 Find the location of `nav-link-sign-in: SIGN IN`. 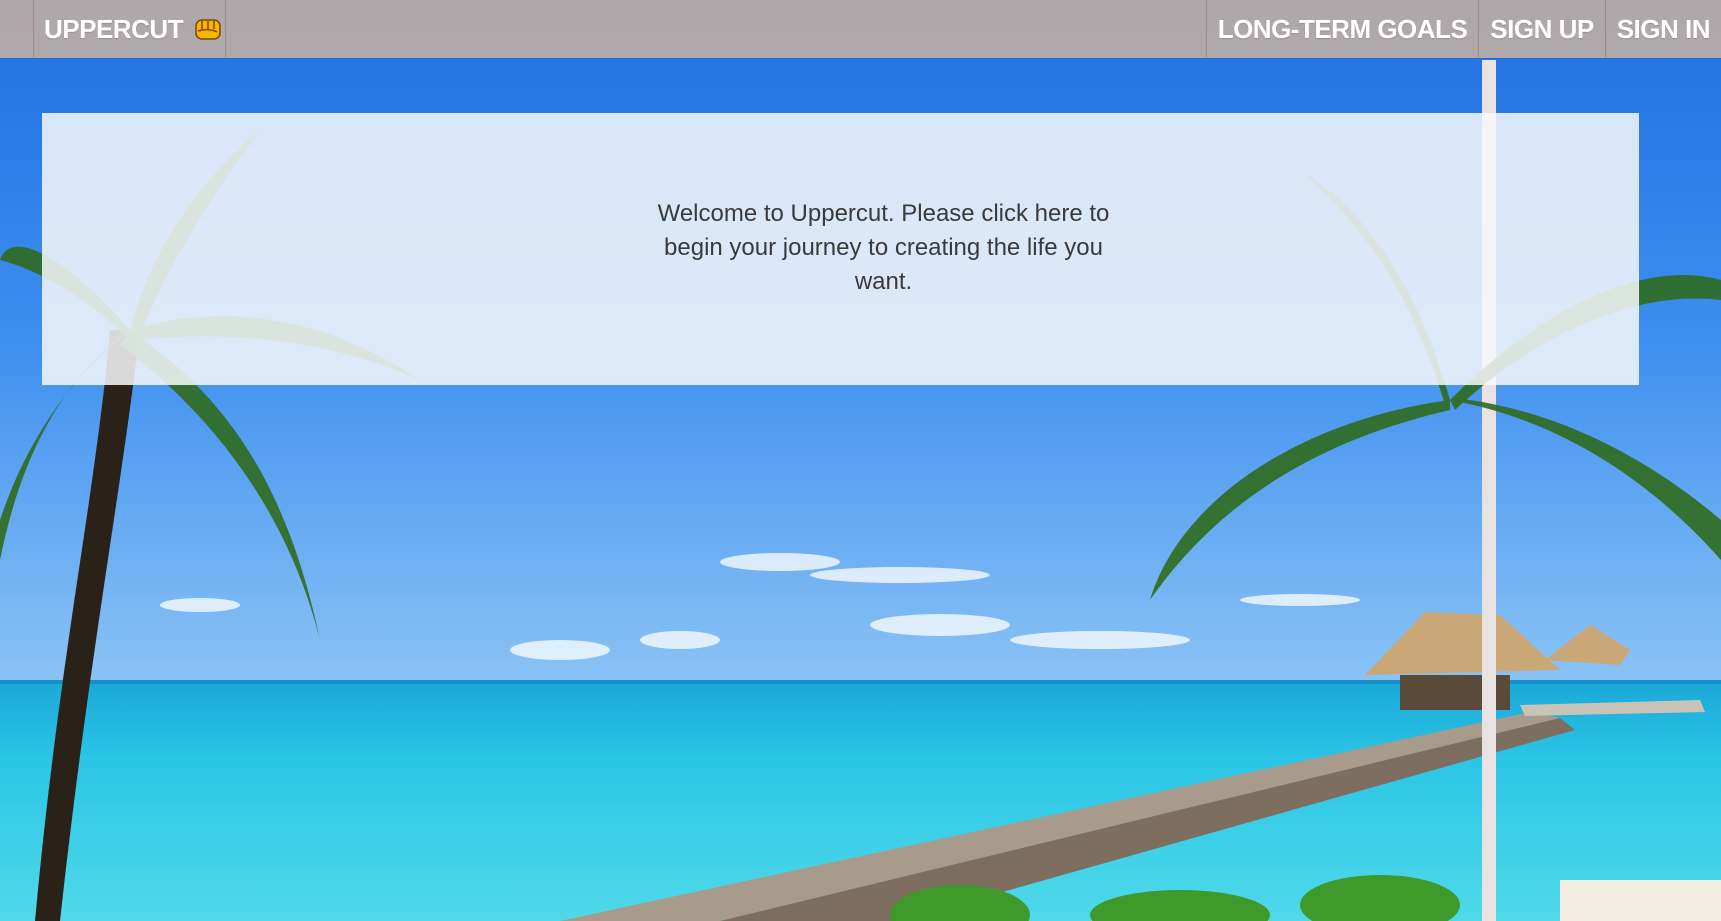

nav-link-sign-in: SIGN IN is located at coordinates (1662, 29).